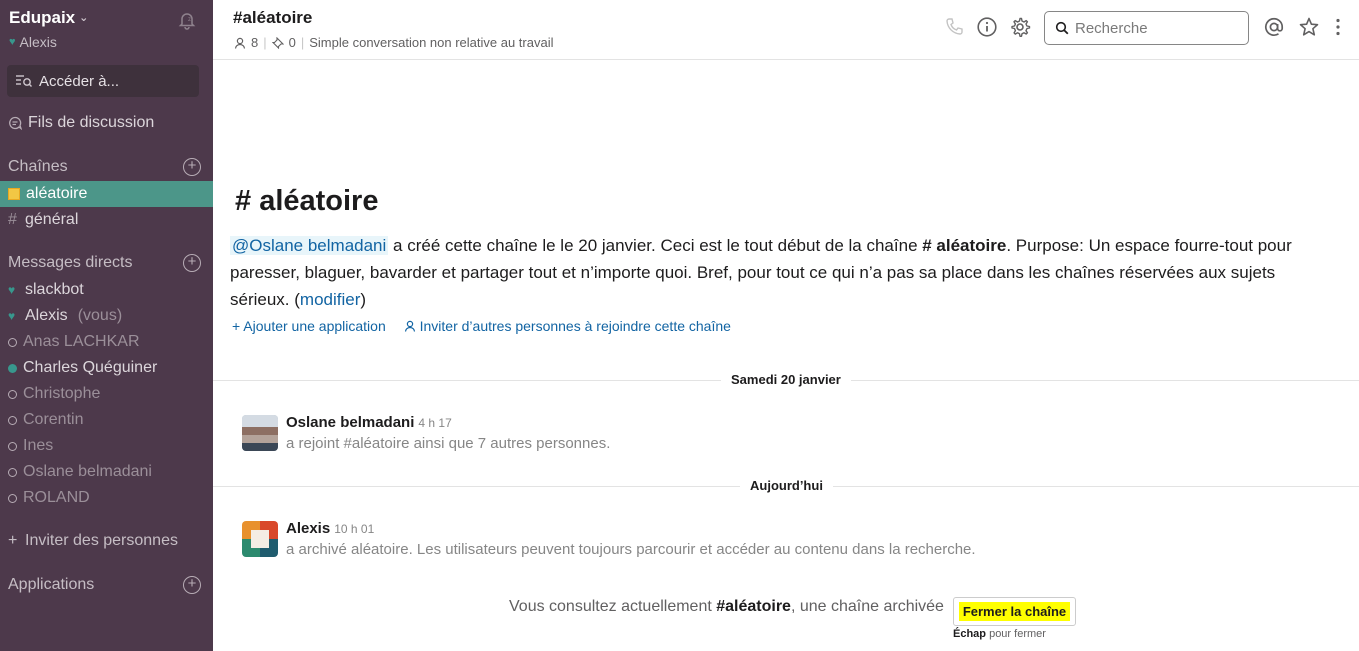  What do you see at coordinates (106, 394) in the screenshot?
I see `sidebar-dm-christophe: Christophe` at bounding box center [106, 394].